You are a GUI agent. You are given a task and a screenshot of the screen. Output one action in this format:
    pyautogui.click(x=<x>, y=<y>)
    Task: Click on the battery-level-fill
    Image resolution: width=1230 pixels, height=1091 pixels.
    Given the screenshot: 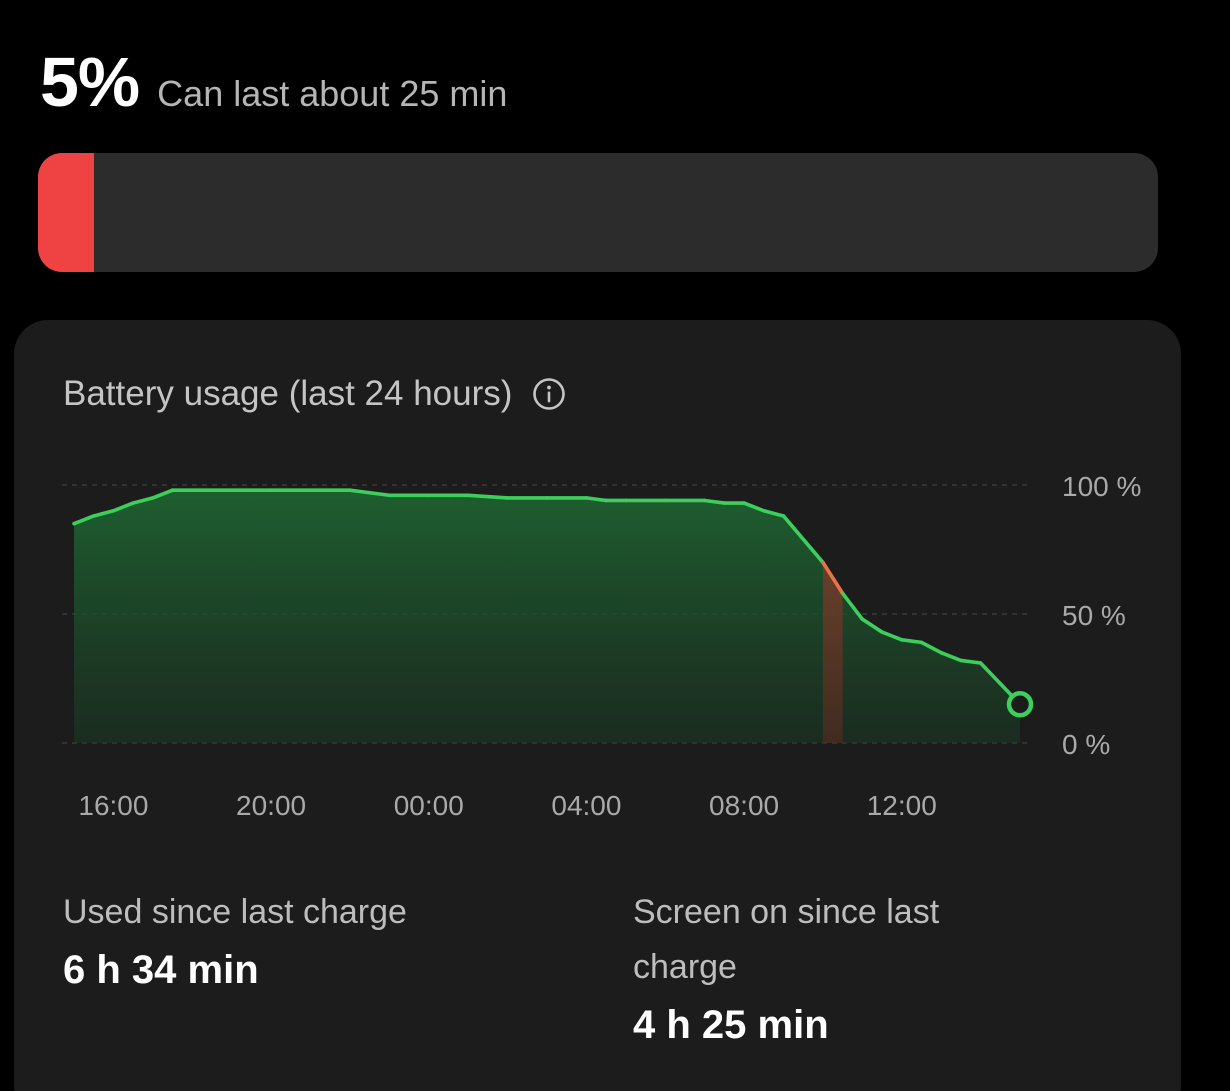 What is the action you would take?
    pyautogui.click(x=66, y=212)
    